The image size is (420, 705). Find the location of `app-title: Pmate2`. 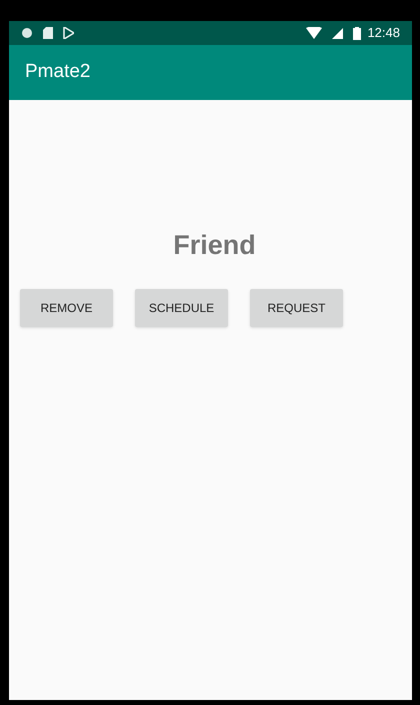

app-title: Pmate2 is located at coordinates (57, 72).